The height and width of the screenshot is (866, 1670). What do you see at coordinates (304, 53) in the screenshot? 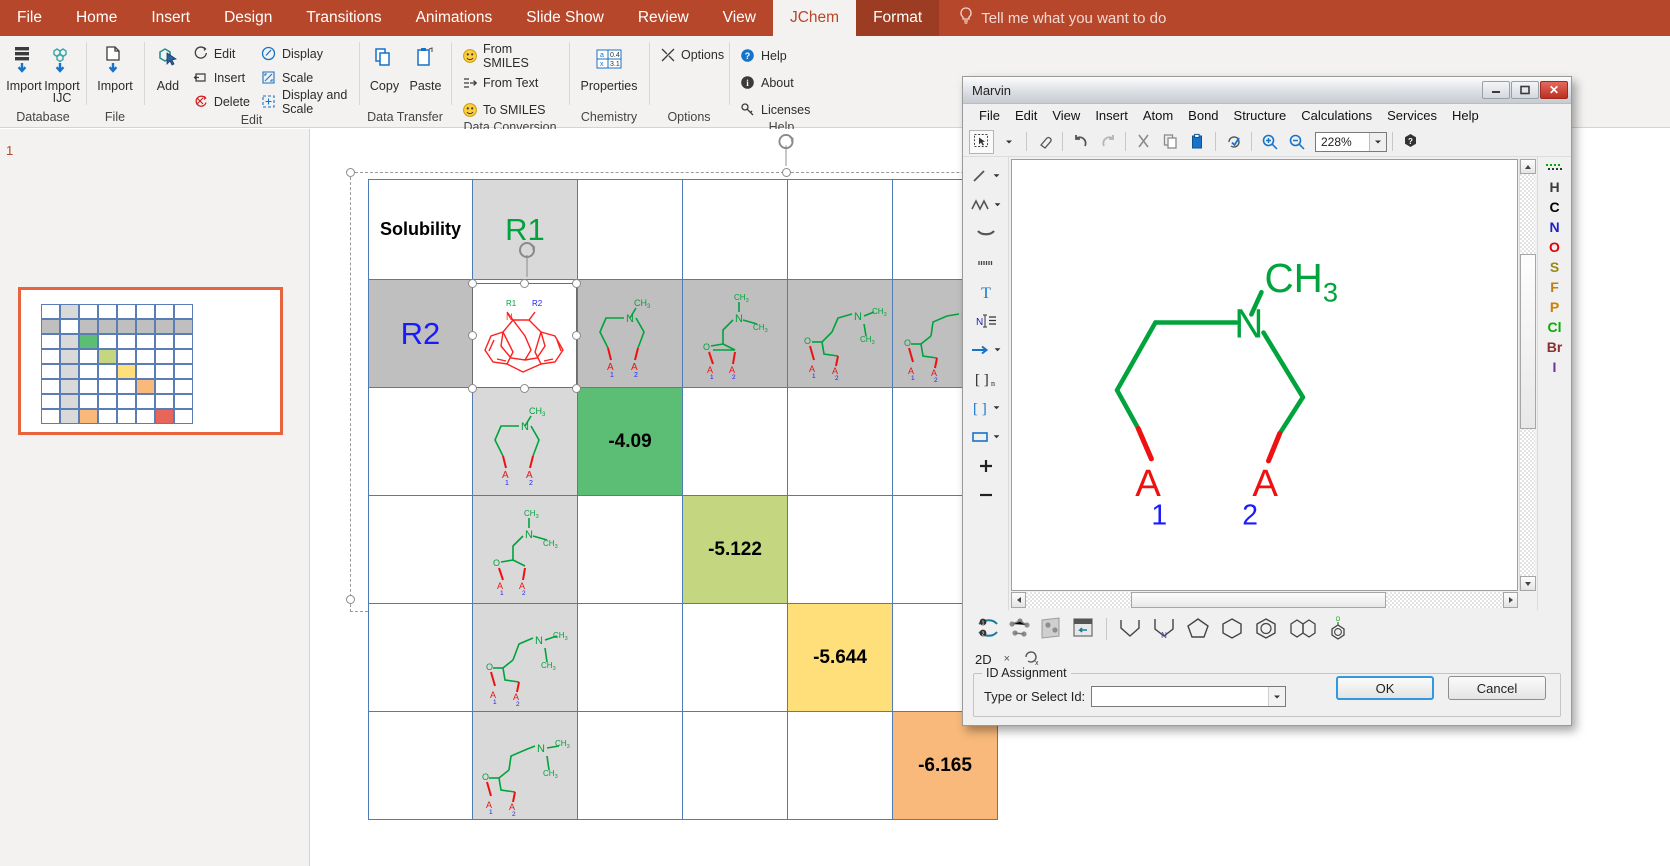
I see `display-button: Display` at bounding box center [304, 53].